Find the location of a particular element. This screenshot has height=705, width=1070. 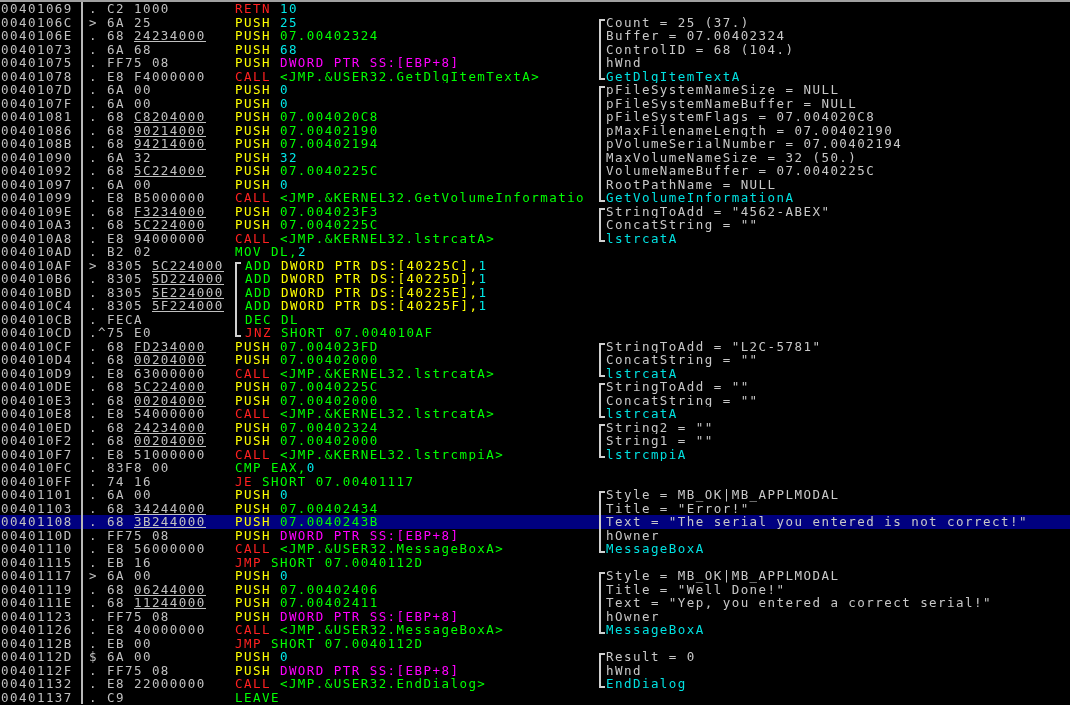

mnemonic-text: MOV is located at coordinates (248, 252).